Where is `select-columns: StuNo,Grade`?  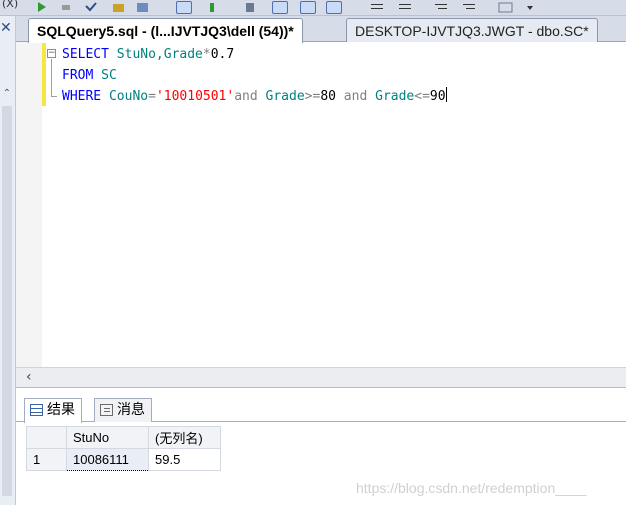
select-columns: StuNo,Grade is located at coordinates (155, 54).